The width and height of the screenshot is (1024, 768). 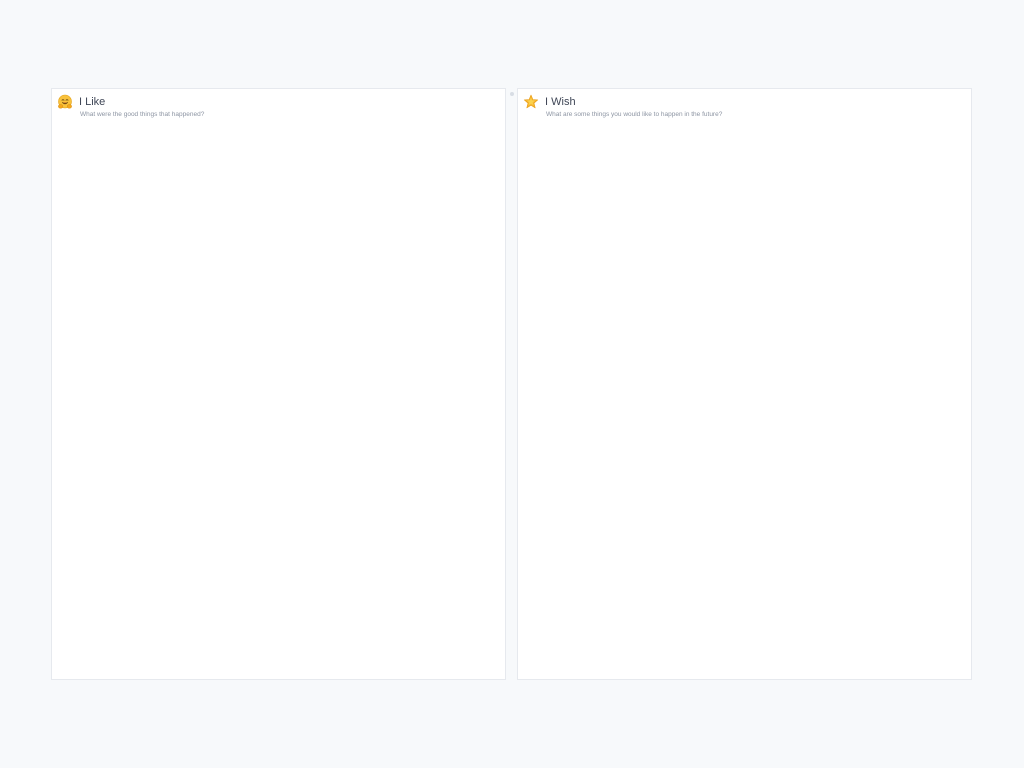 What do you see at coordinates (531, 101) in the screenshot?
I see `glowing-star-icon` at bounding box center [531, 101].